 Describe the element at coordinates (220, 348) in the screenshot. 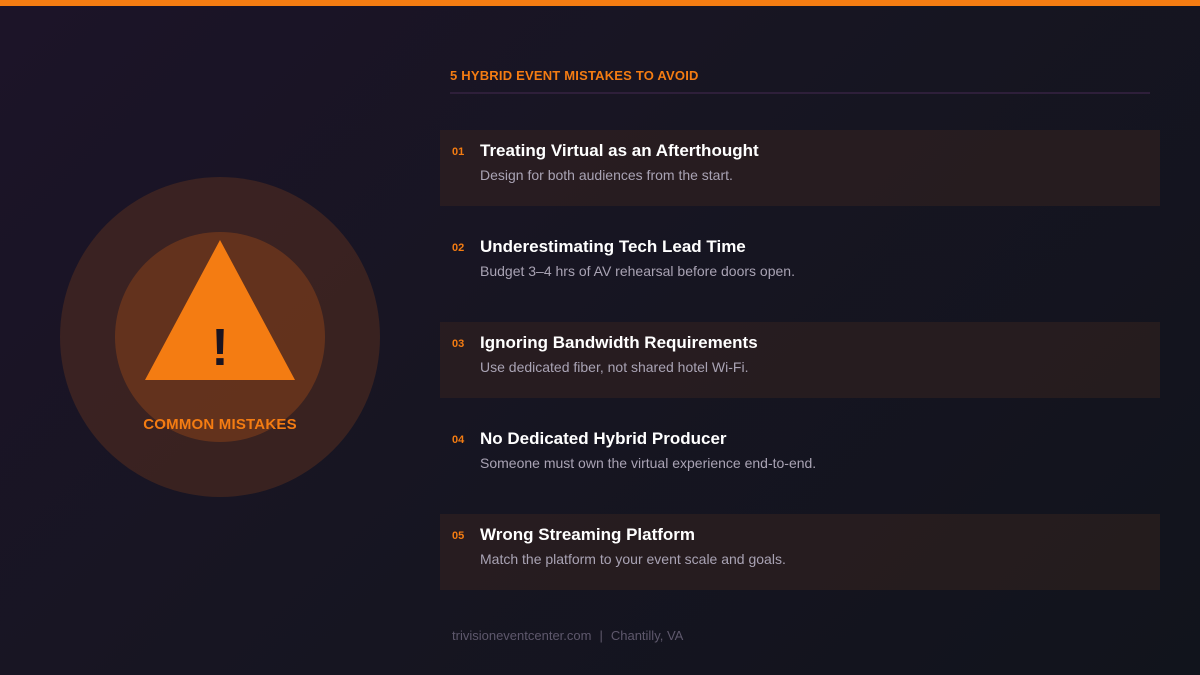

I see `exclamation-mark: !` at that location.